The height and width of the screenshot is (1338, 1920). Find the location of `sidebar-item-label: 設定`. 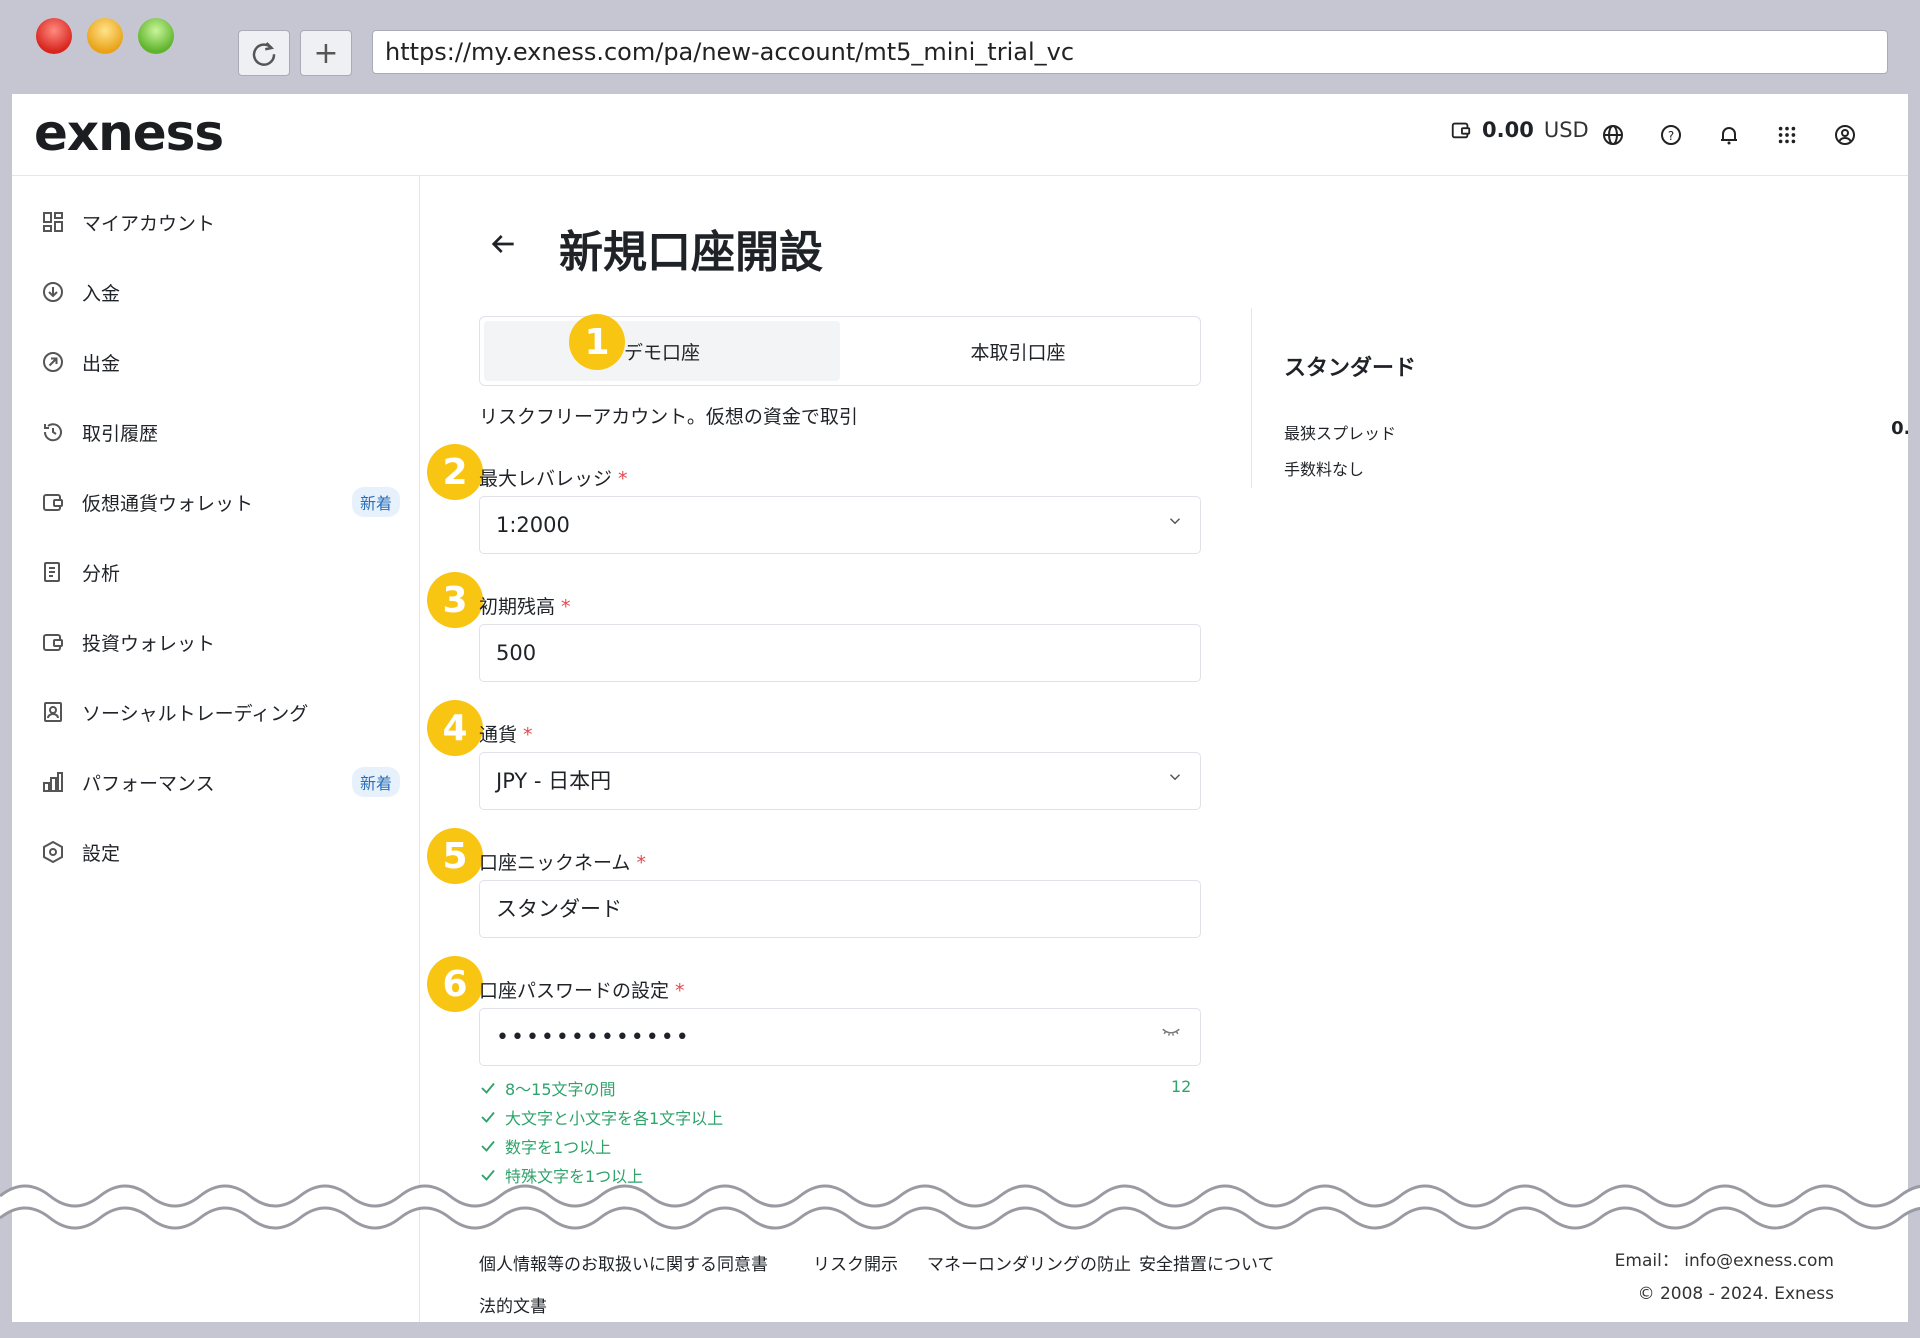

sidebar-item-label: 設定 is located at coordinates (101, 853).